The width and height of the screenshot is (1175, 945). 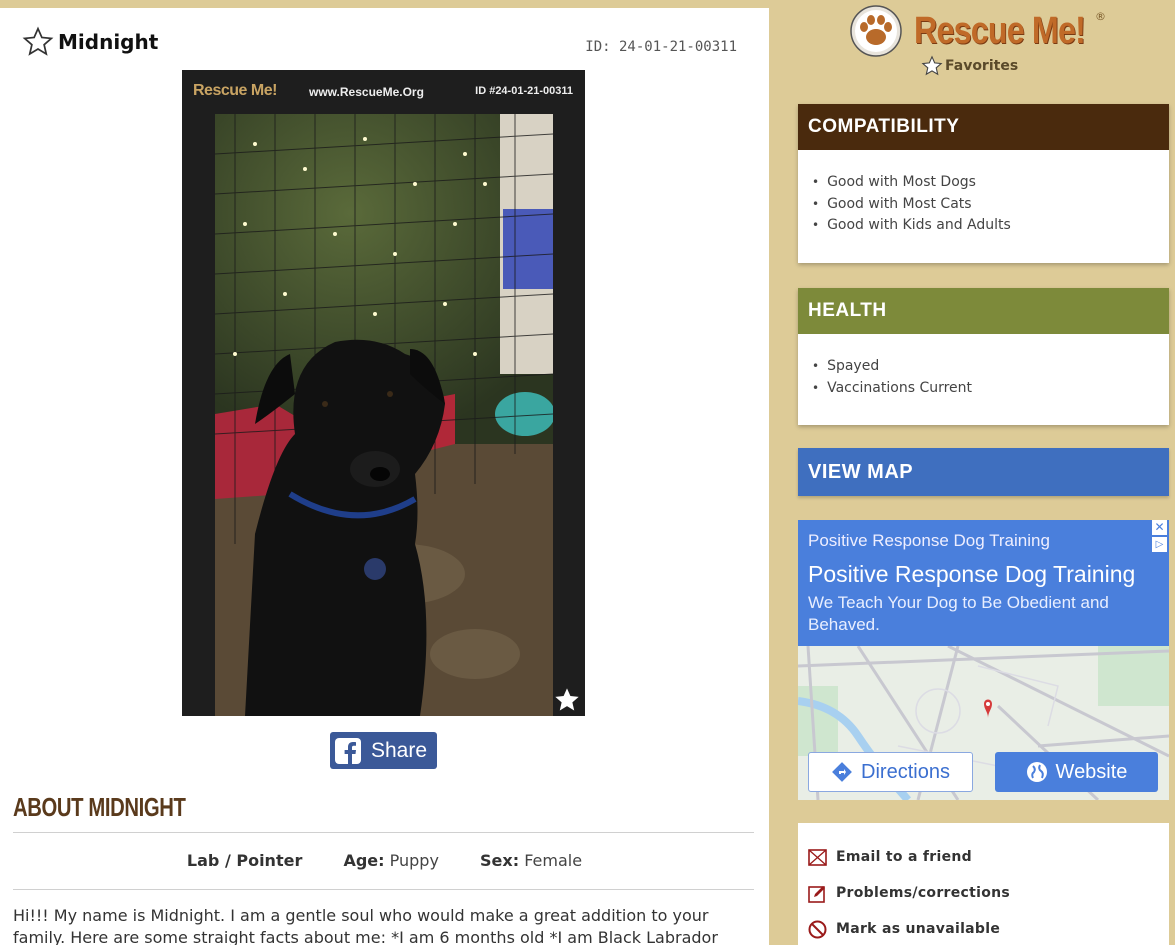 I want to click on mark-unavailable-link: Mark as unavailable, so click(x=988, y=928).